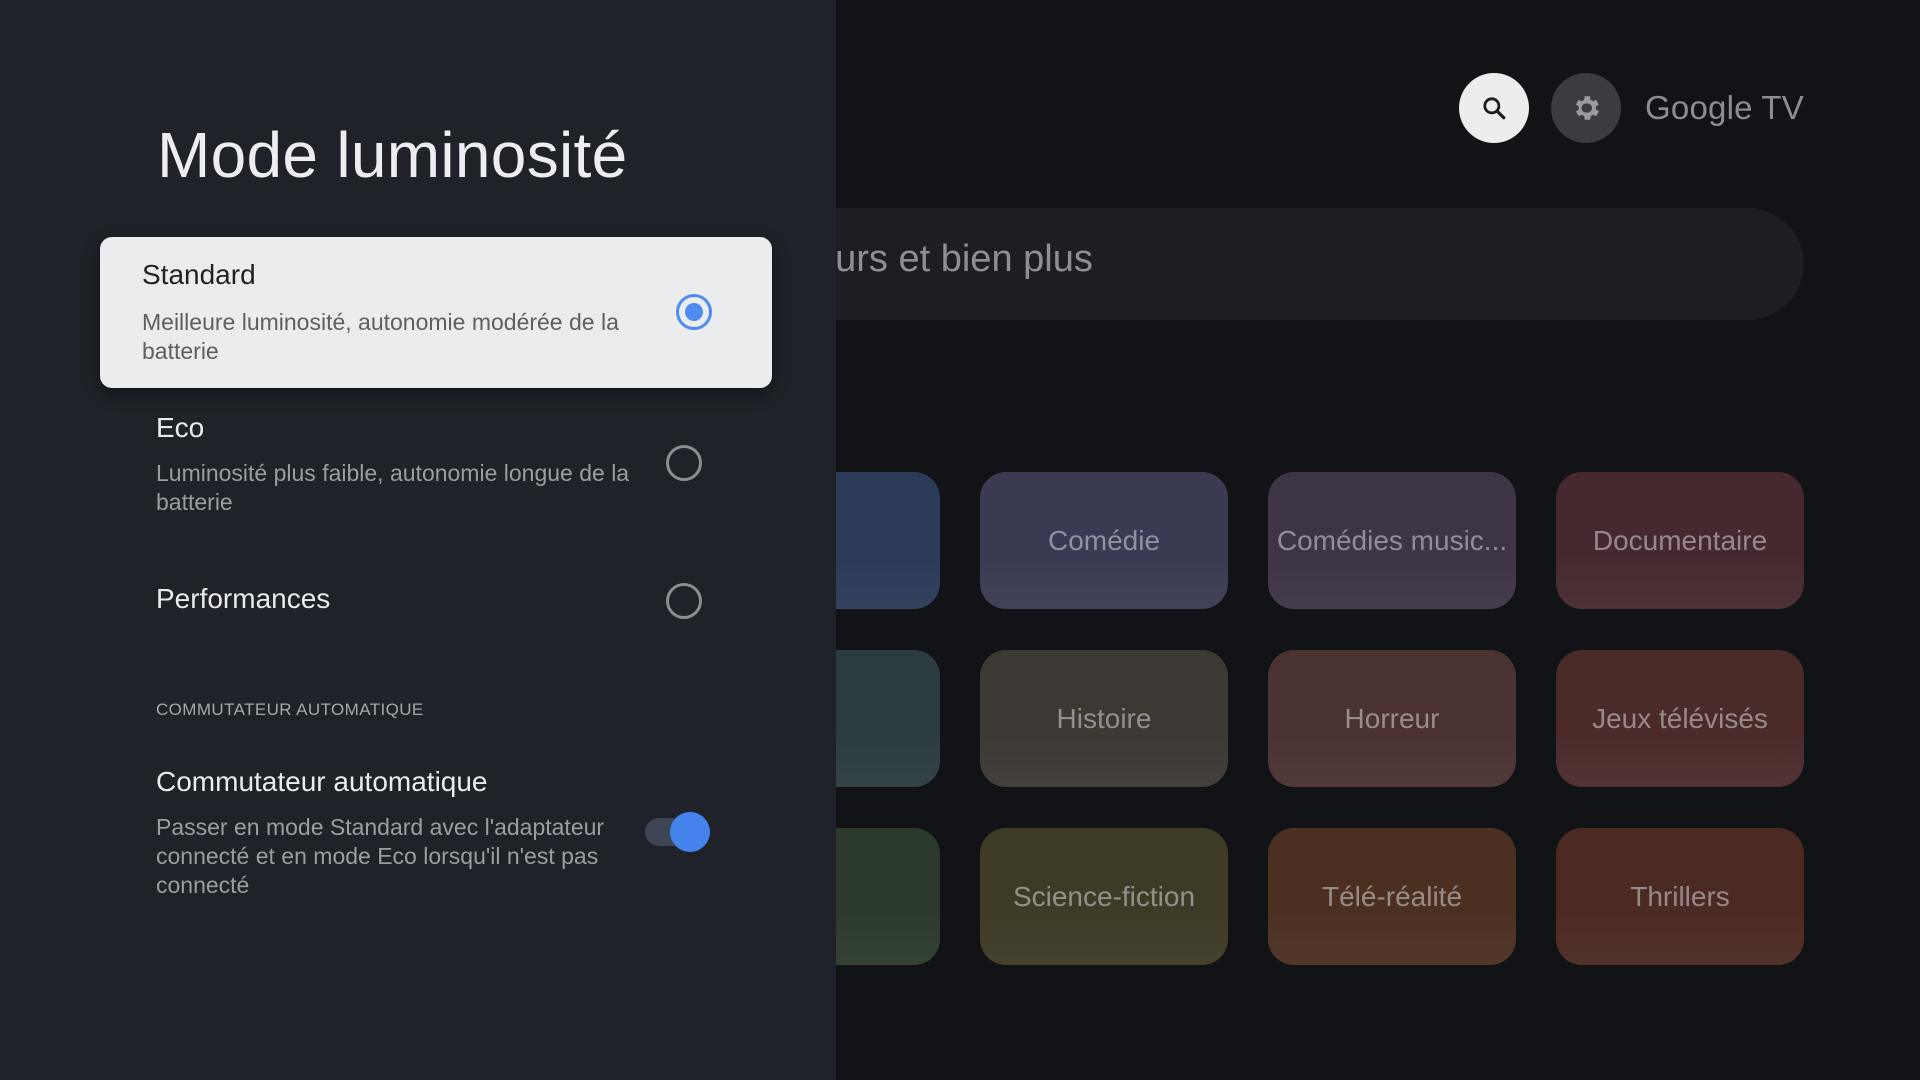 This screenshot has width=1920, height=1080. I want to click on genre-tile: Histoire, so click(1104, 718).